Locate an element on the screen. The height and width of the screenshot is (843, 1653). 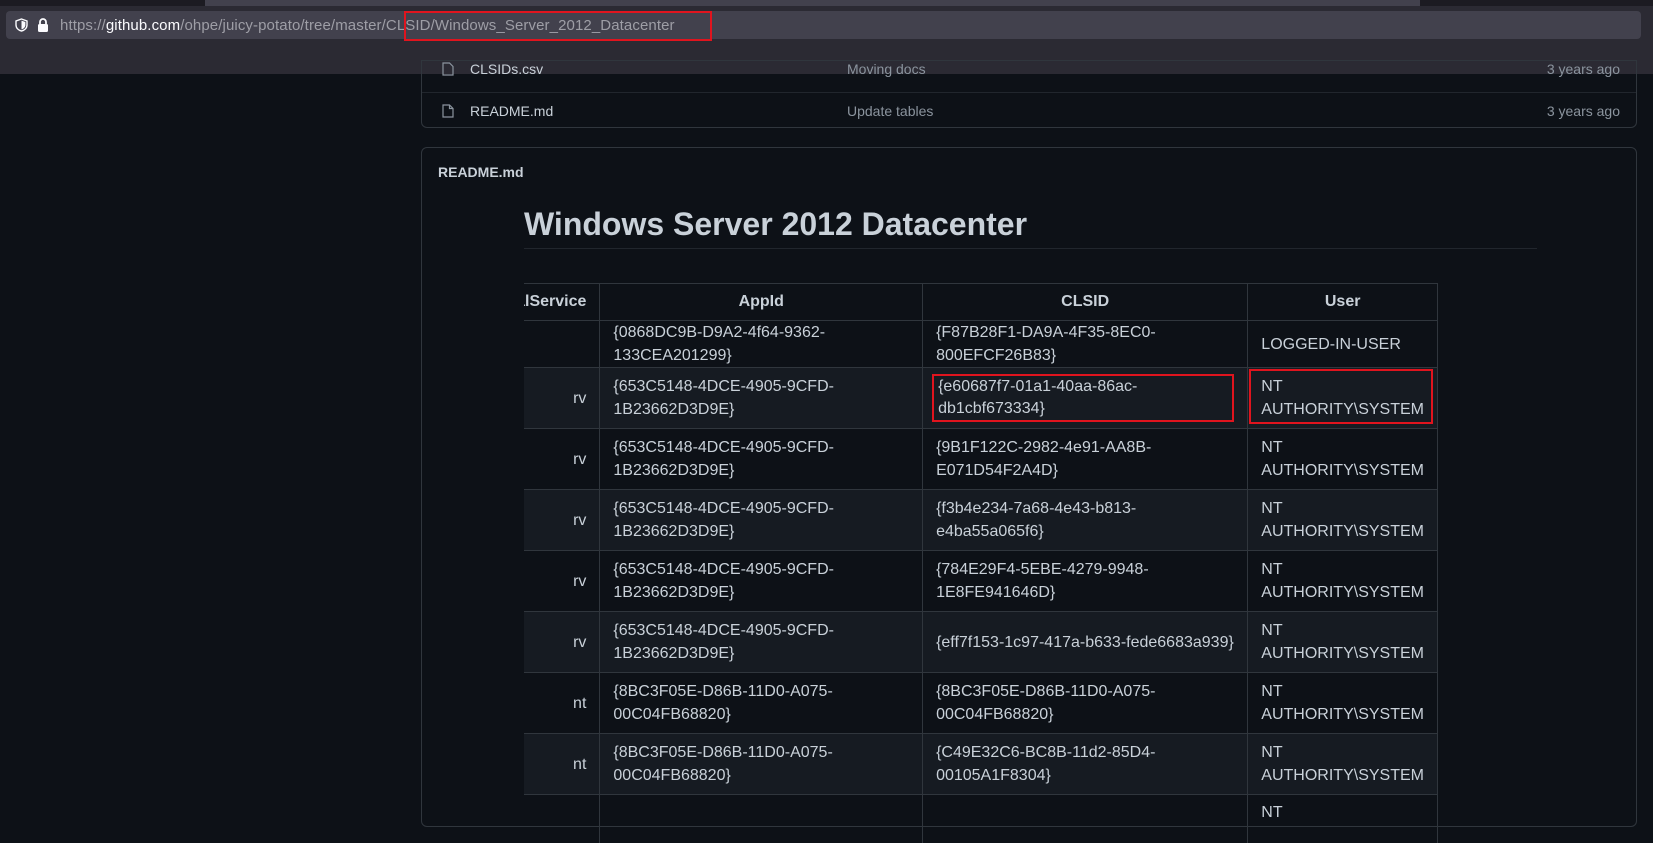
column-header: LocalService is located at coordinates (562, 302).